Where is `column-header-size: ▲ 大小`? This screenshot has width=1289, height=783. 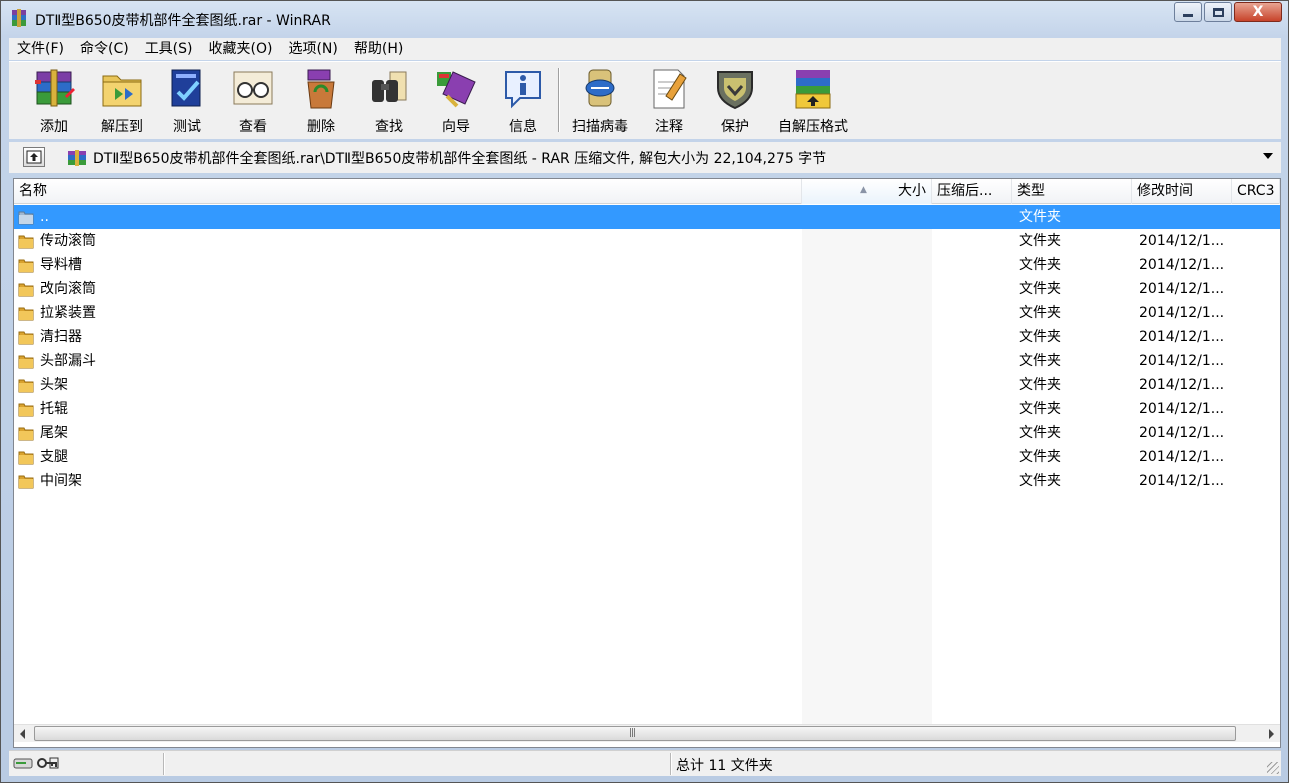
column-header-size: ▲ 大小 is located at coordinates (867, 191).